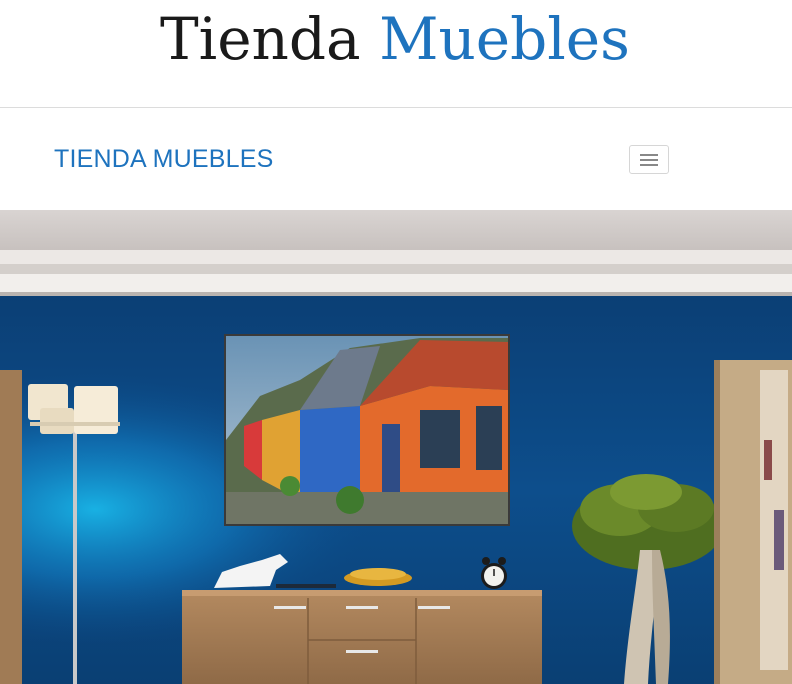 This screenshot has height=684, width=792. Describe the element at coordinates (270, 39) in the screenshot. I see `site-title-text: Tienda` at that location.